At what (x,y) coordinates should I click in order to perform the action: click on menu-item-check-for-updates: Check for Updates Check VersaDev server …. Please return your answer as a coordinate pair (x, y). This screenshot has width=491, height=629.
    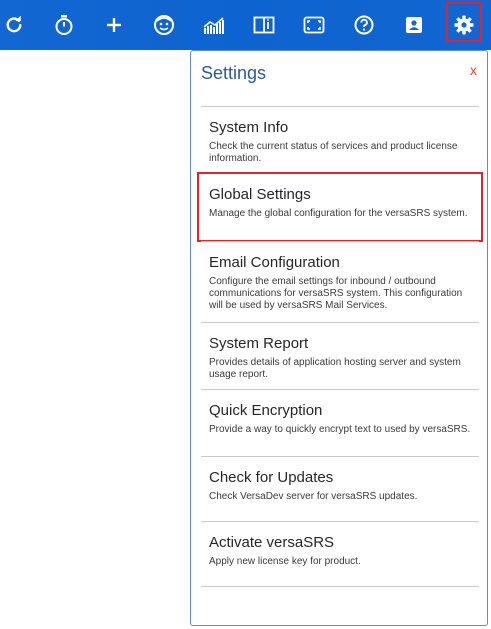
    Looking at the image, I should click on (340, 488).